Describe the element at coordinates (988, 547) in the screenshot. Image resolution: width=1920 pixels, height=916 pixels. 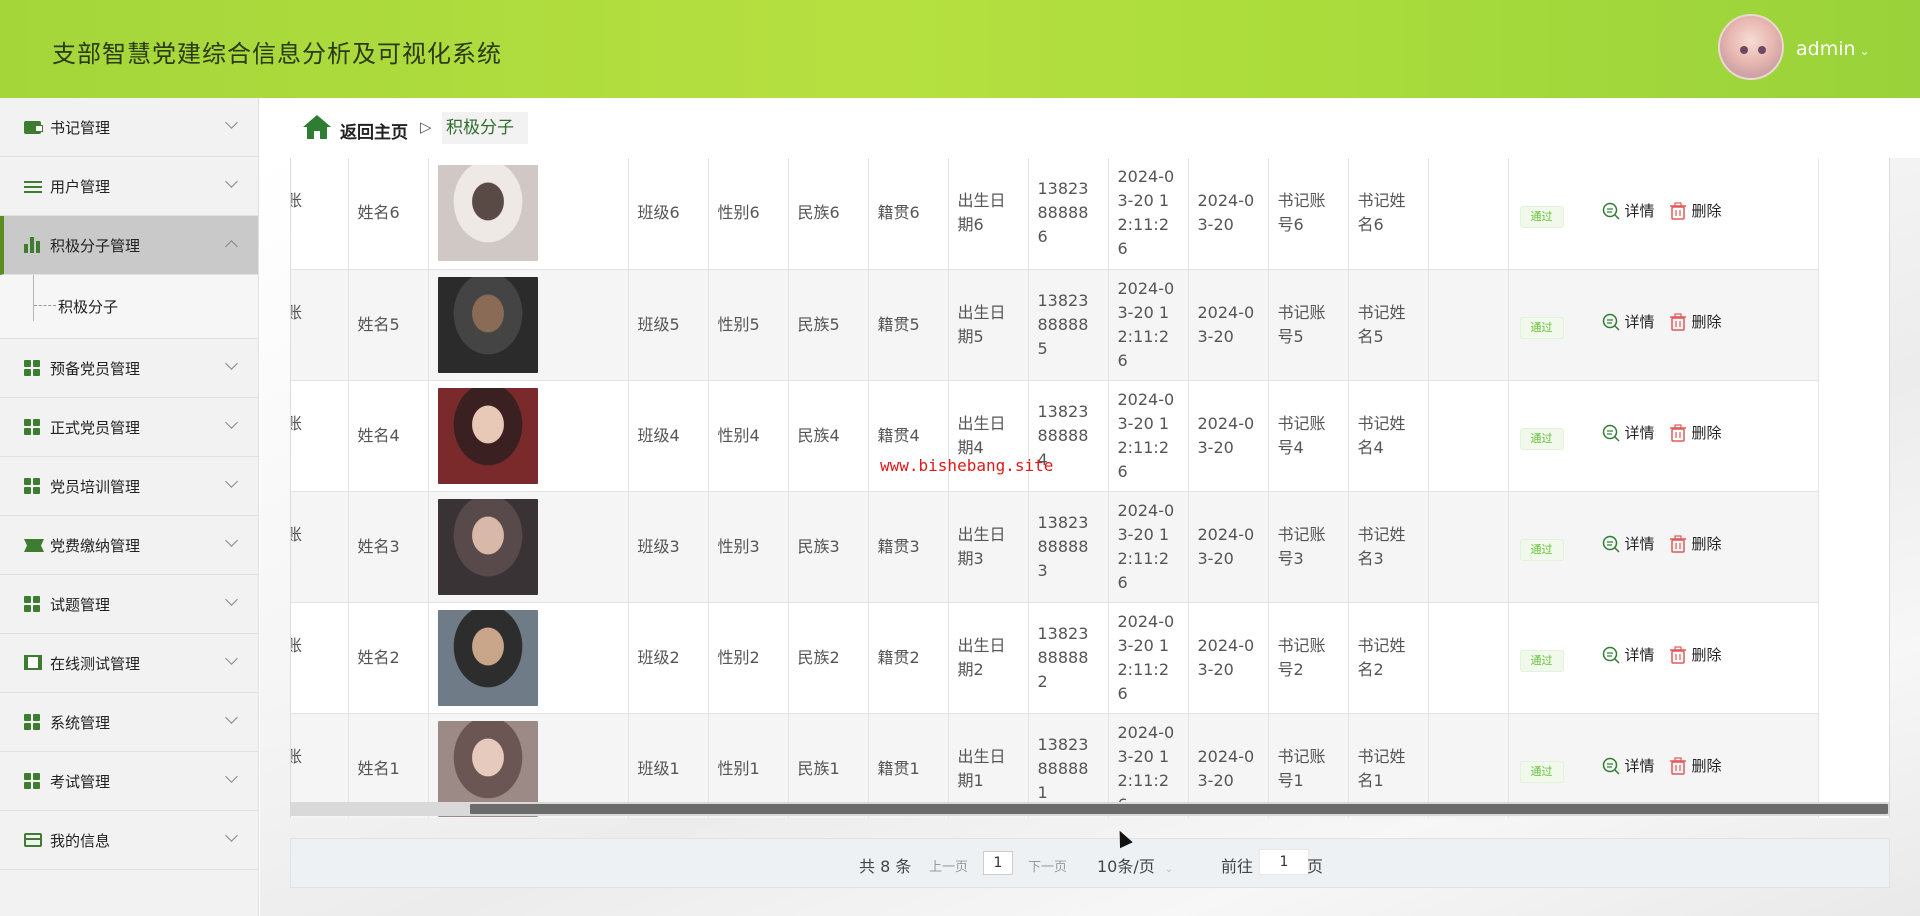
I see `cell-birth: 出生日期3` at that location.